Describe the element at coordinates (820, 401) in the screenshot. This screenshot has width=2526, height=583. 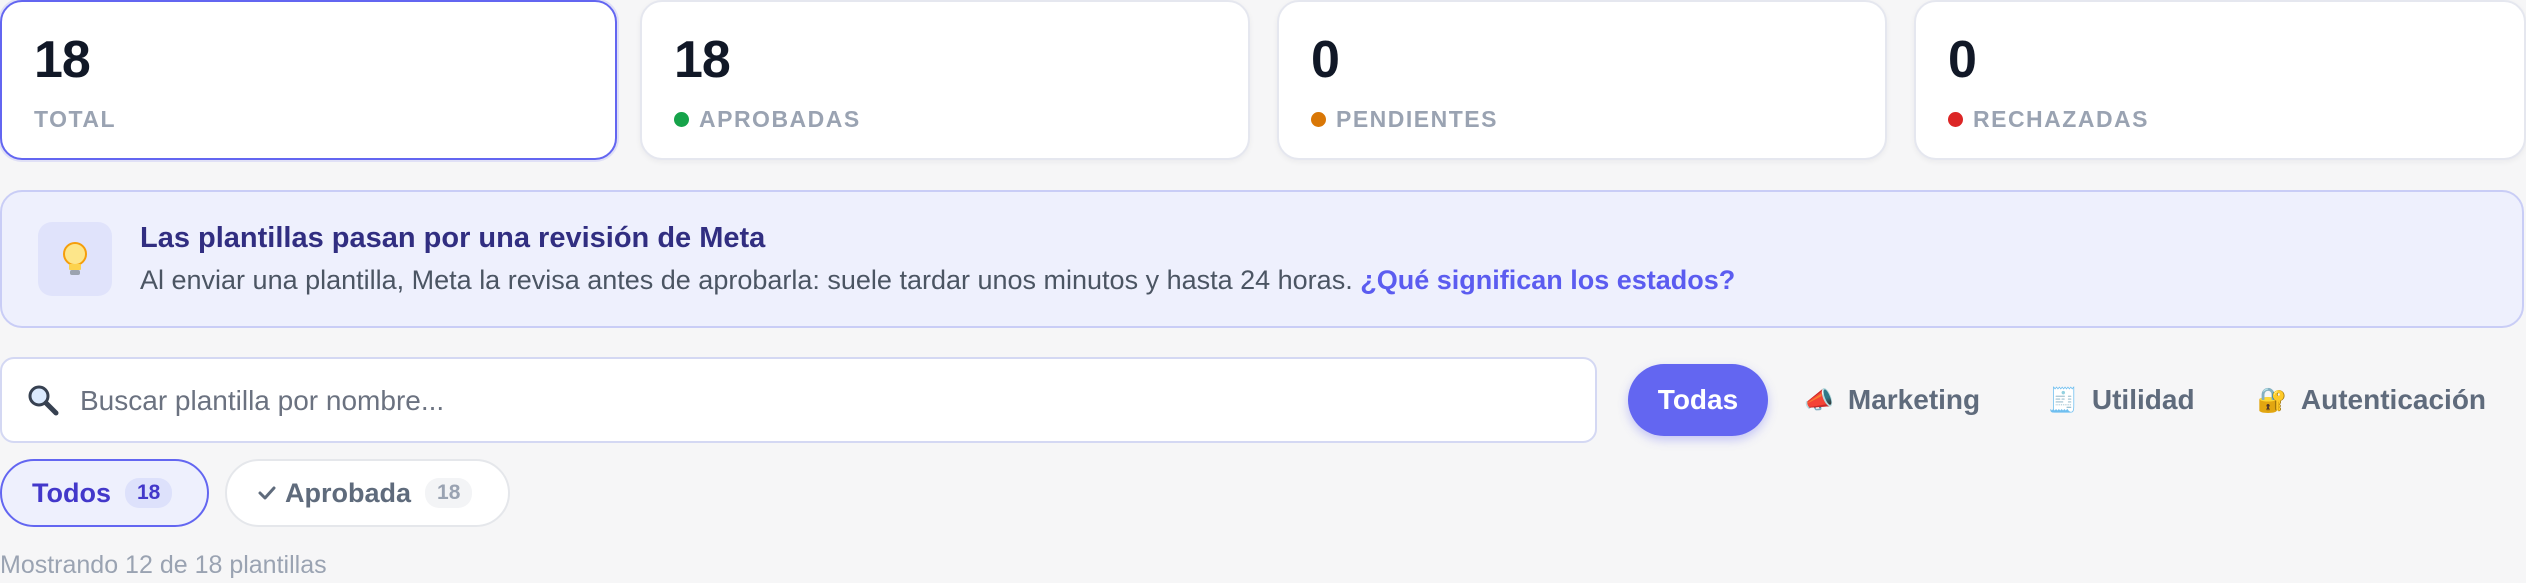
I see `search-input` at that location.